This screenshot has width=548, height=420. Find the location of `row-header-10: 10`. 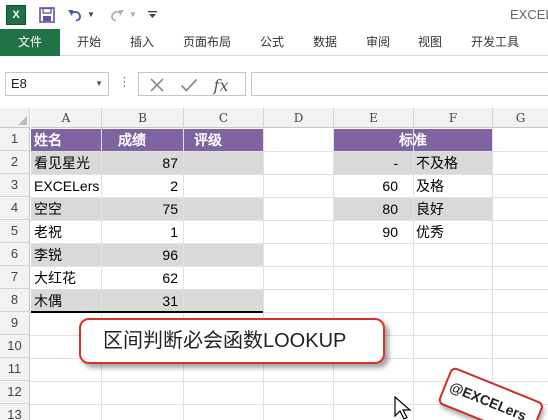

row-header-10: 10 is located at coordinates (15, 346).